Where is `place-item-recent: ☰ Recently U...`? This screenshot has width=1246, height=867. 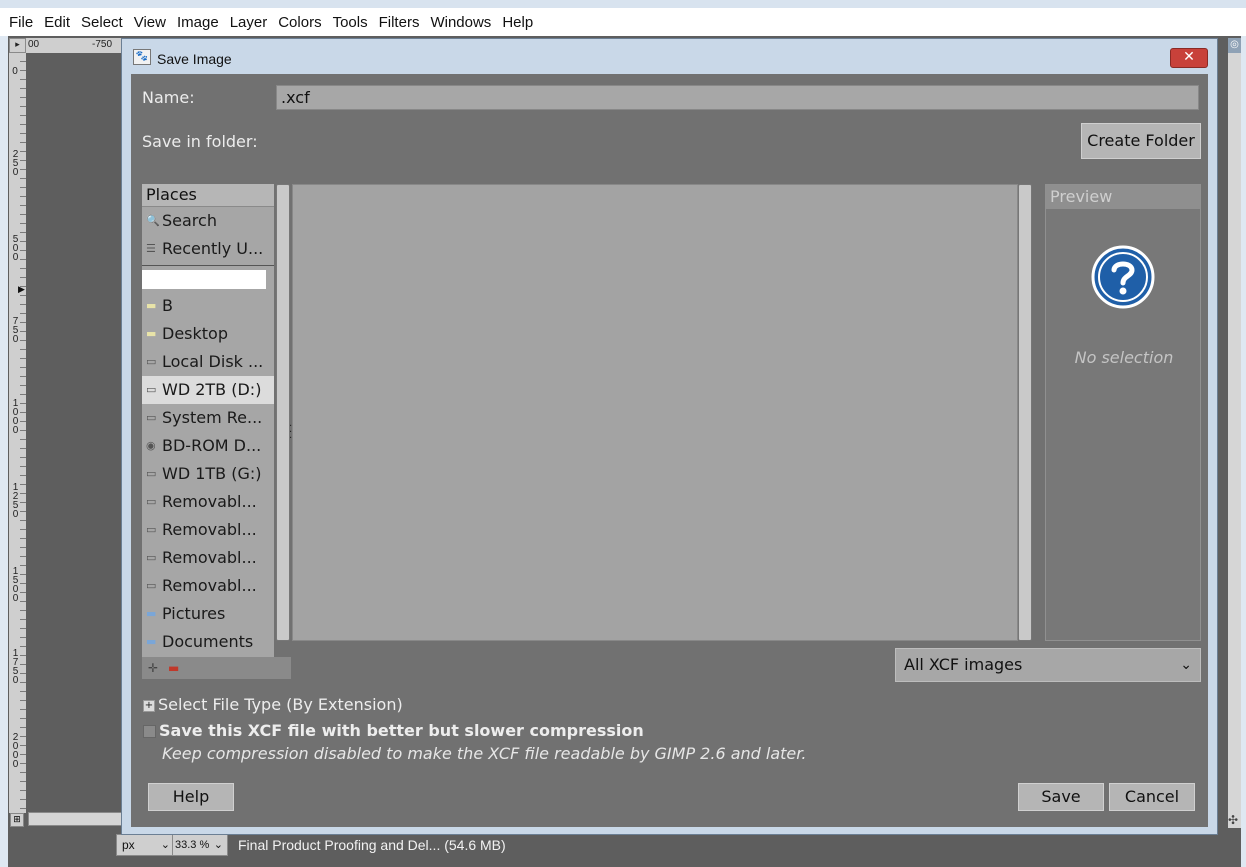 place-item-recent: ☰ Recently U... is located at coordinates (208, 249).